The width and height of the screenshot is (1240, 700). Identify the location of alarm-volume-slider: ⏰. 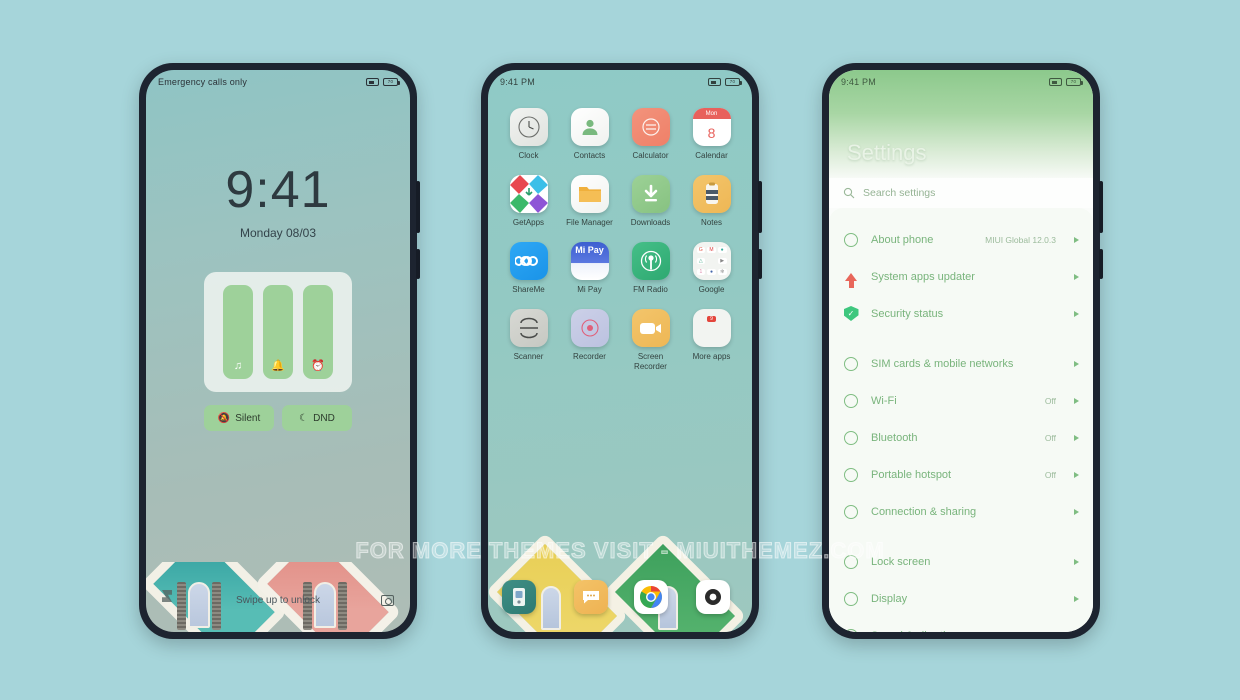
(318, 332).